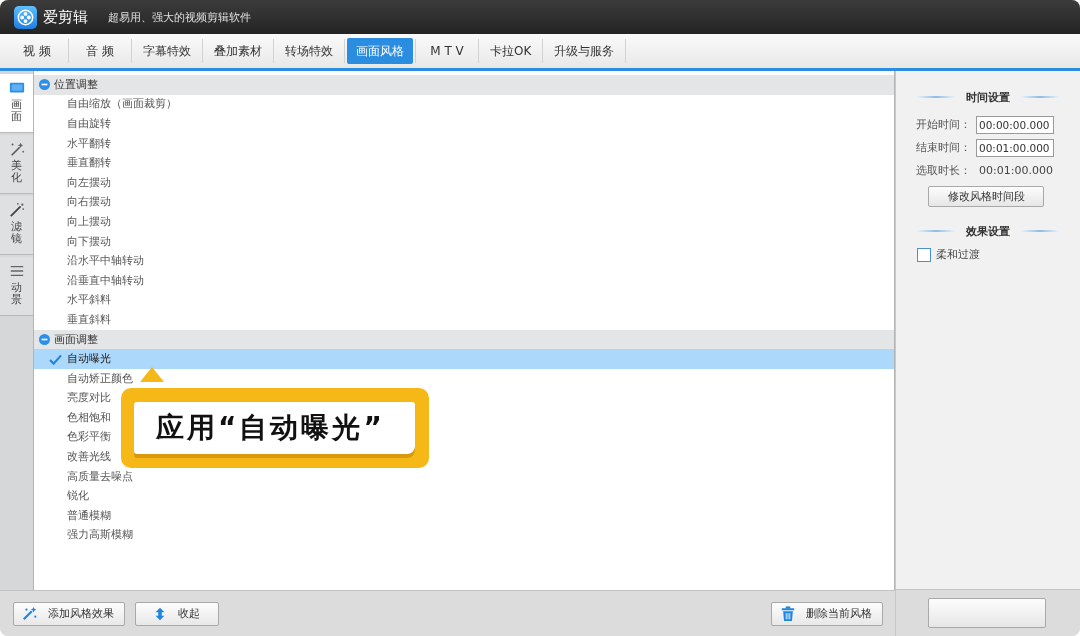  Describe the element at coordinates (16, 164) in the screenshot. I see `side-tab: 美化` at that location.